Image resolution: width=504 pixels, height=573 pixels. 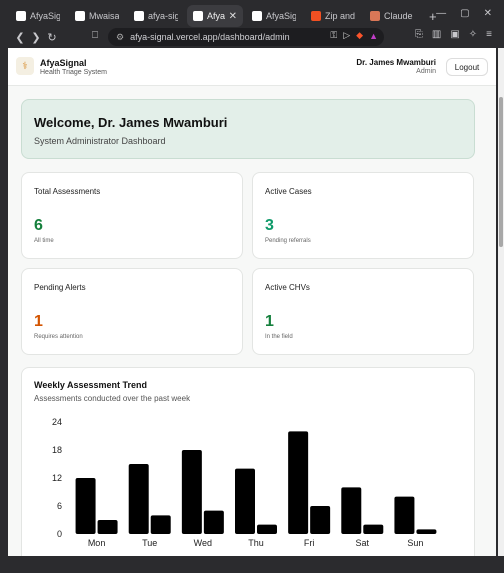 I want to click on stat-caption: Requires attention, so click(x=58, y=337).